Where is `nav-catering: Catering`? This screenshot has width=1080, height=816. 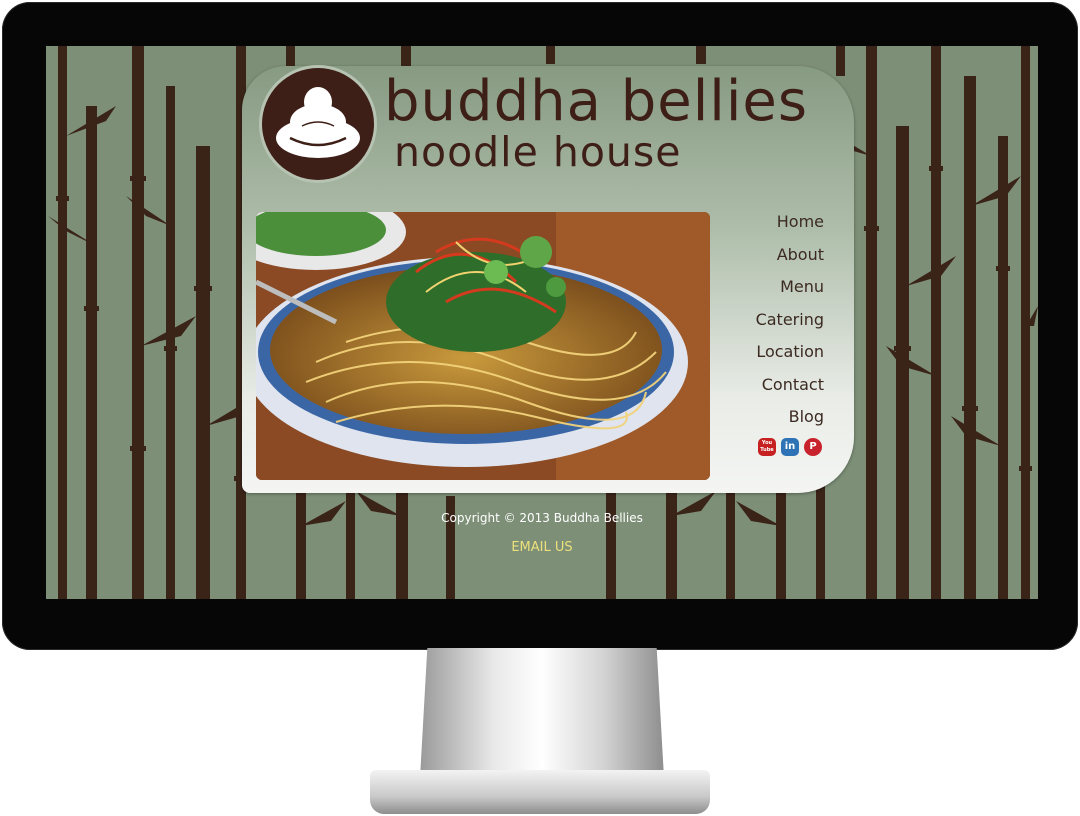 nav-catering: Catering is located at coordinates (764, 326).